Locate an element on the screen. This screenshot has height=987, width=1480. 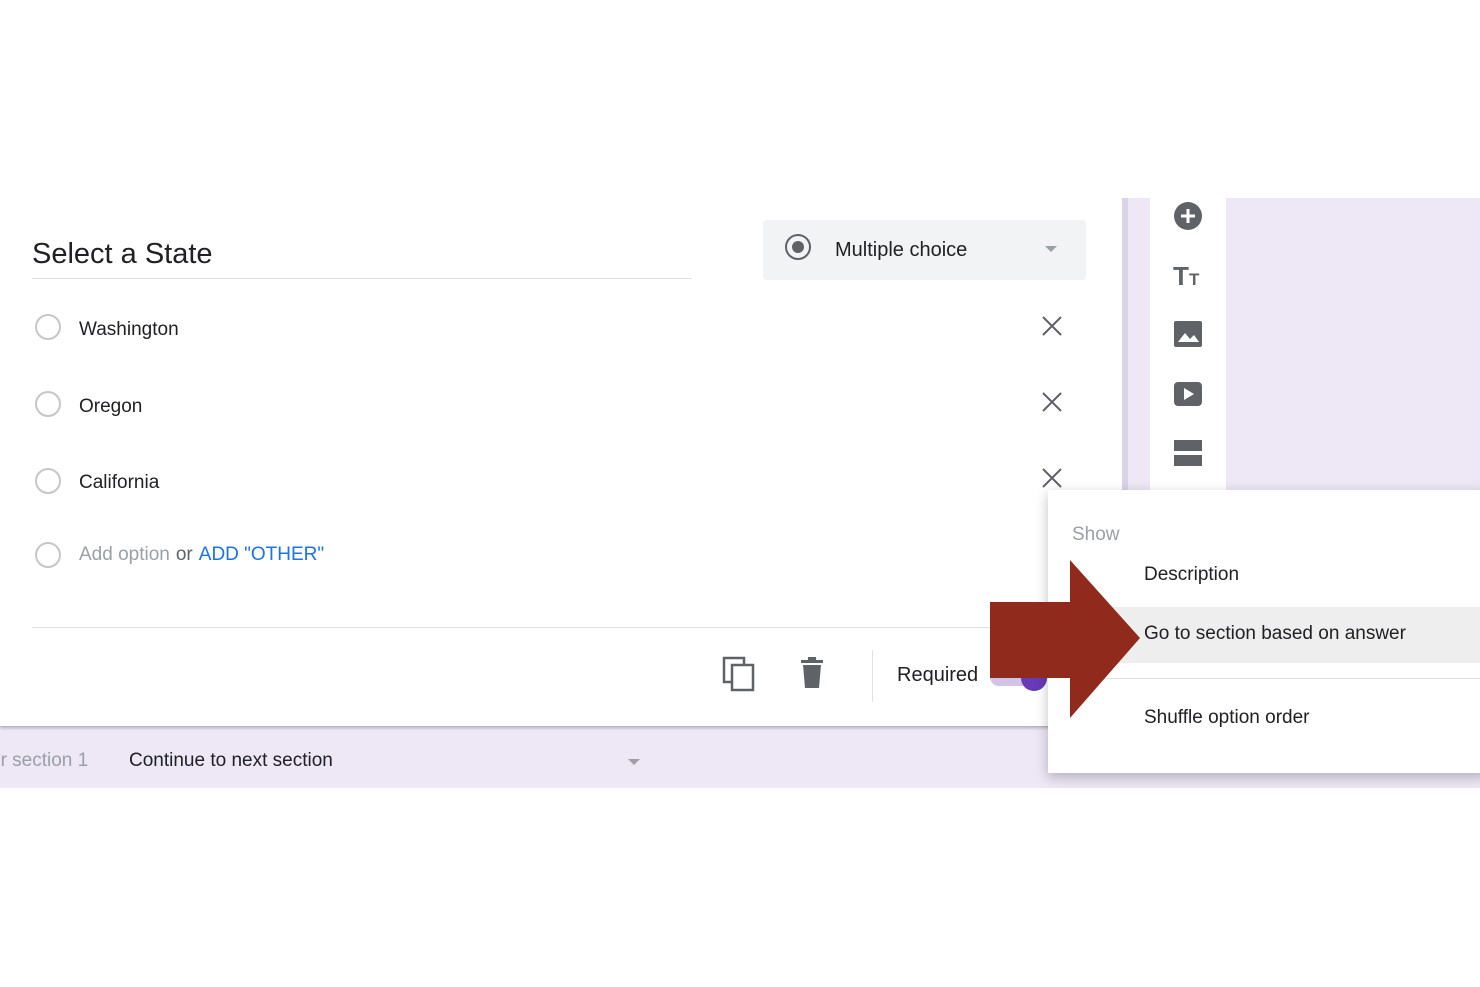
side-toolbar: T T is located at coordinates (1188, 344).